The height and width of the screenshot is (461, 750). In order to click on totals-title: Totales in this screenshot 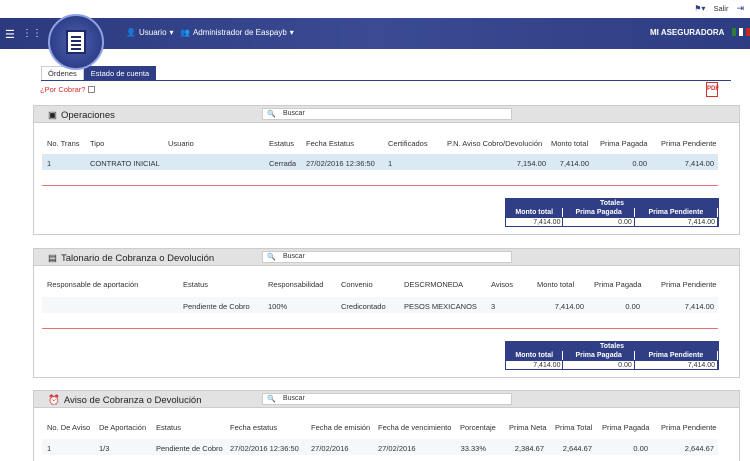, I will do `click(612, 346)`.